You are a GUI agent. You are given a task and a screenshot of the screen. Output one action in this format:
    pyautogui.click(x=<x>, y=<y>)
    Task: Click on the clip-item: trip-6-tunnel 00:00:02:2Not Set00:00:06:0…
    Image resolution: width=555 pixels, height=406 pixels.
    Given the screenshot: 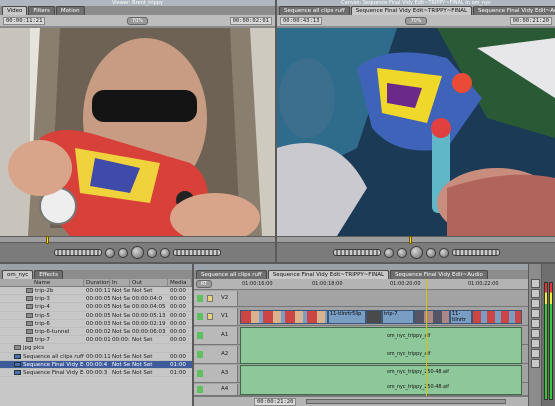 What is the action you would take?
    pyautogui.click(x=96, y=332)
    